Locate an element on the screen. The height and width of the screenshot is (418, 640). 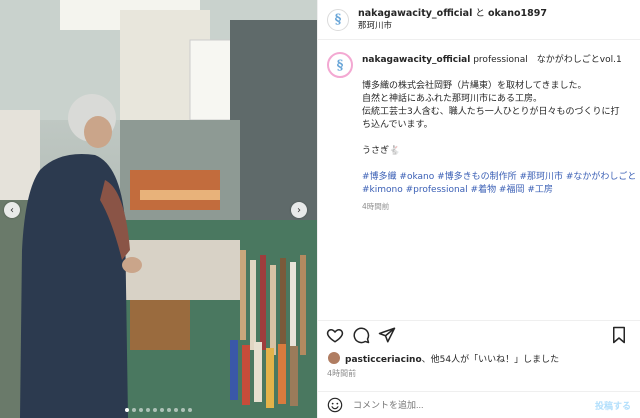
caption-title: professional なかがわしごとvol.1 is located at coordinates (547, 60).